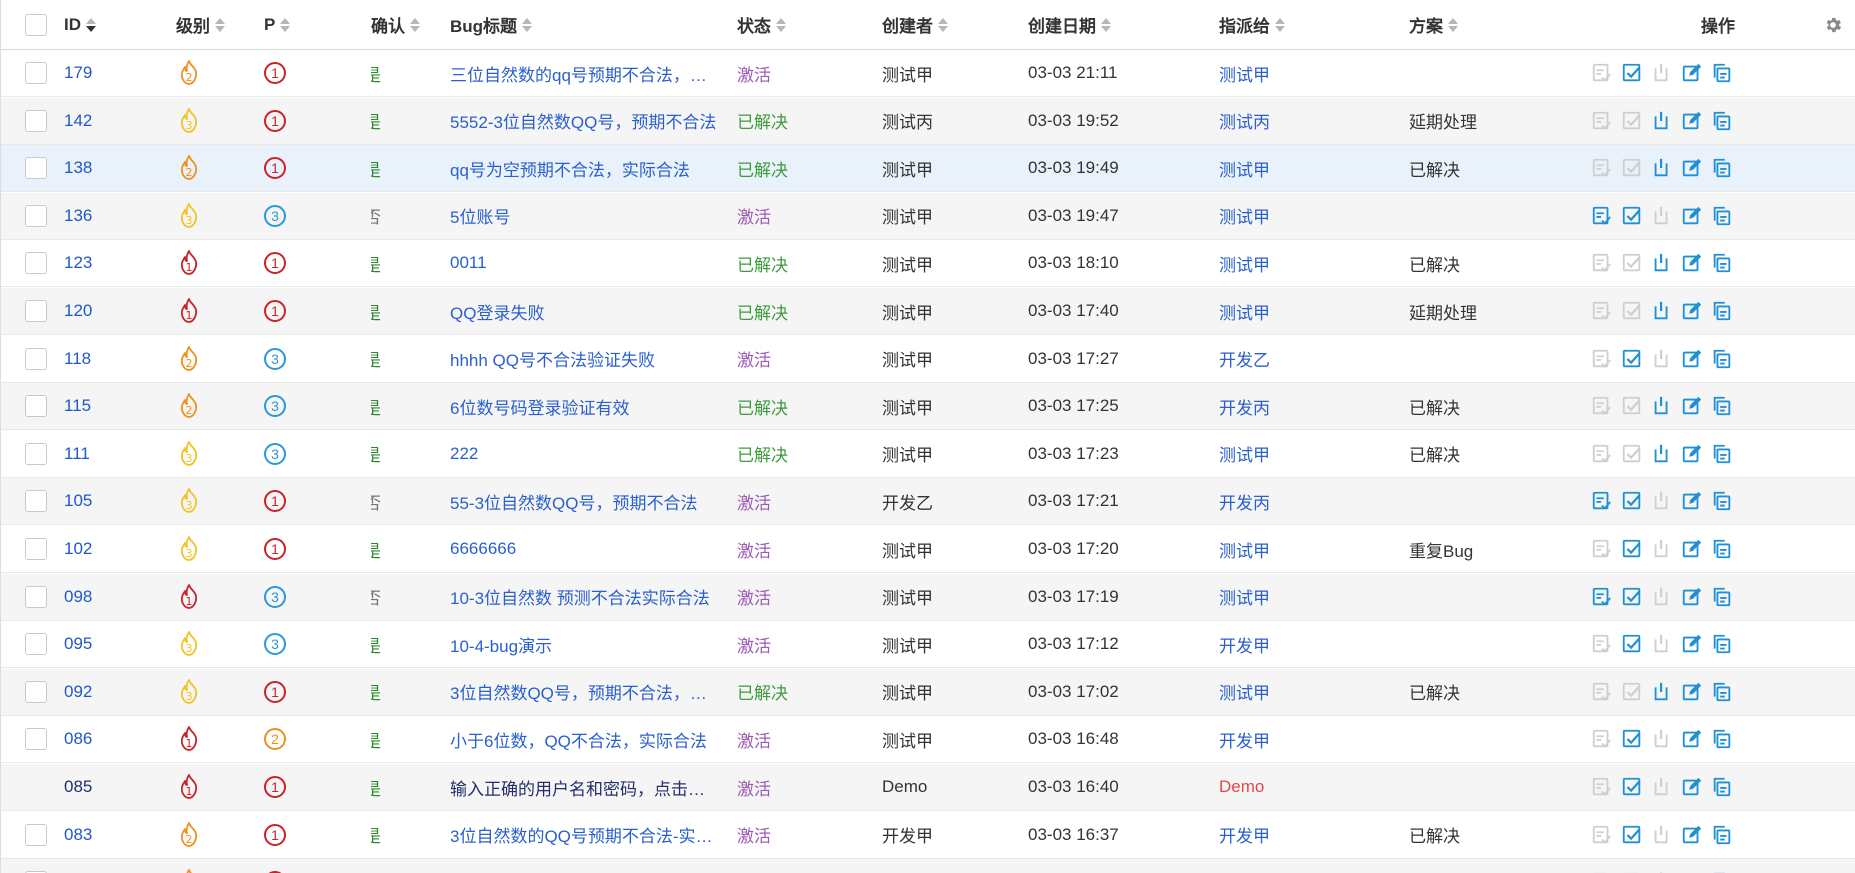 The image size is (1855, 873). Describe the element at coordinates (78, 835) in the screenshot. I see `bug-id-link: 083` at that location.